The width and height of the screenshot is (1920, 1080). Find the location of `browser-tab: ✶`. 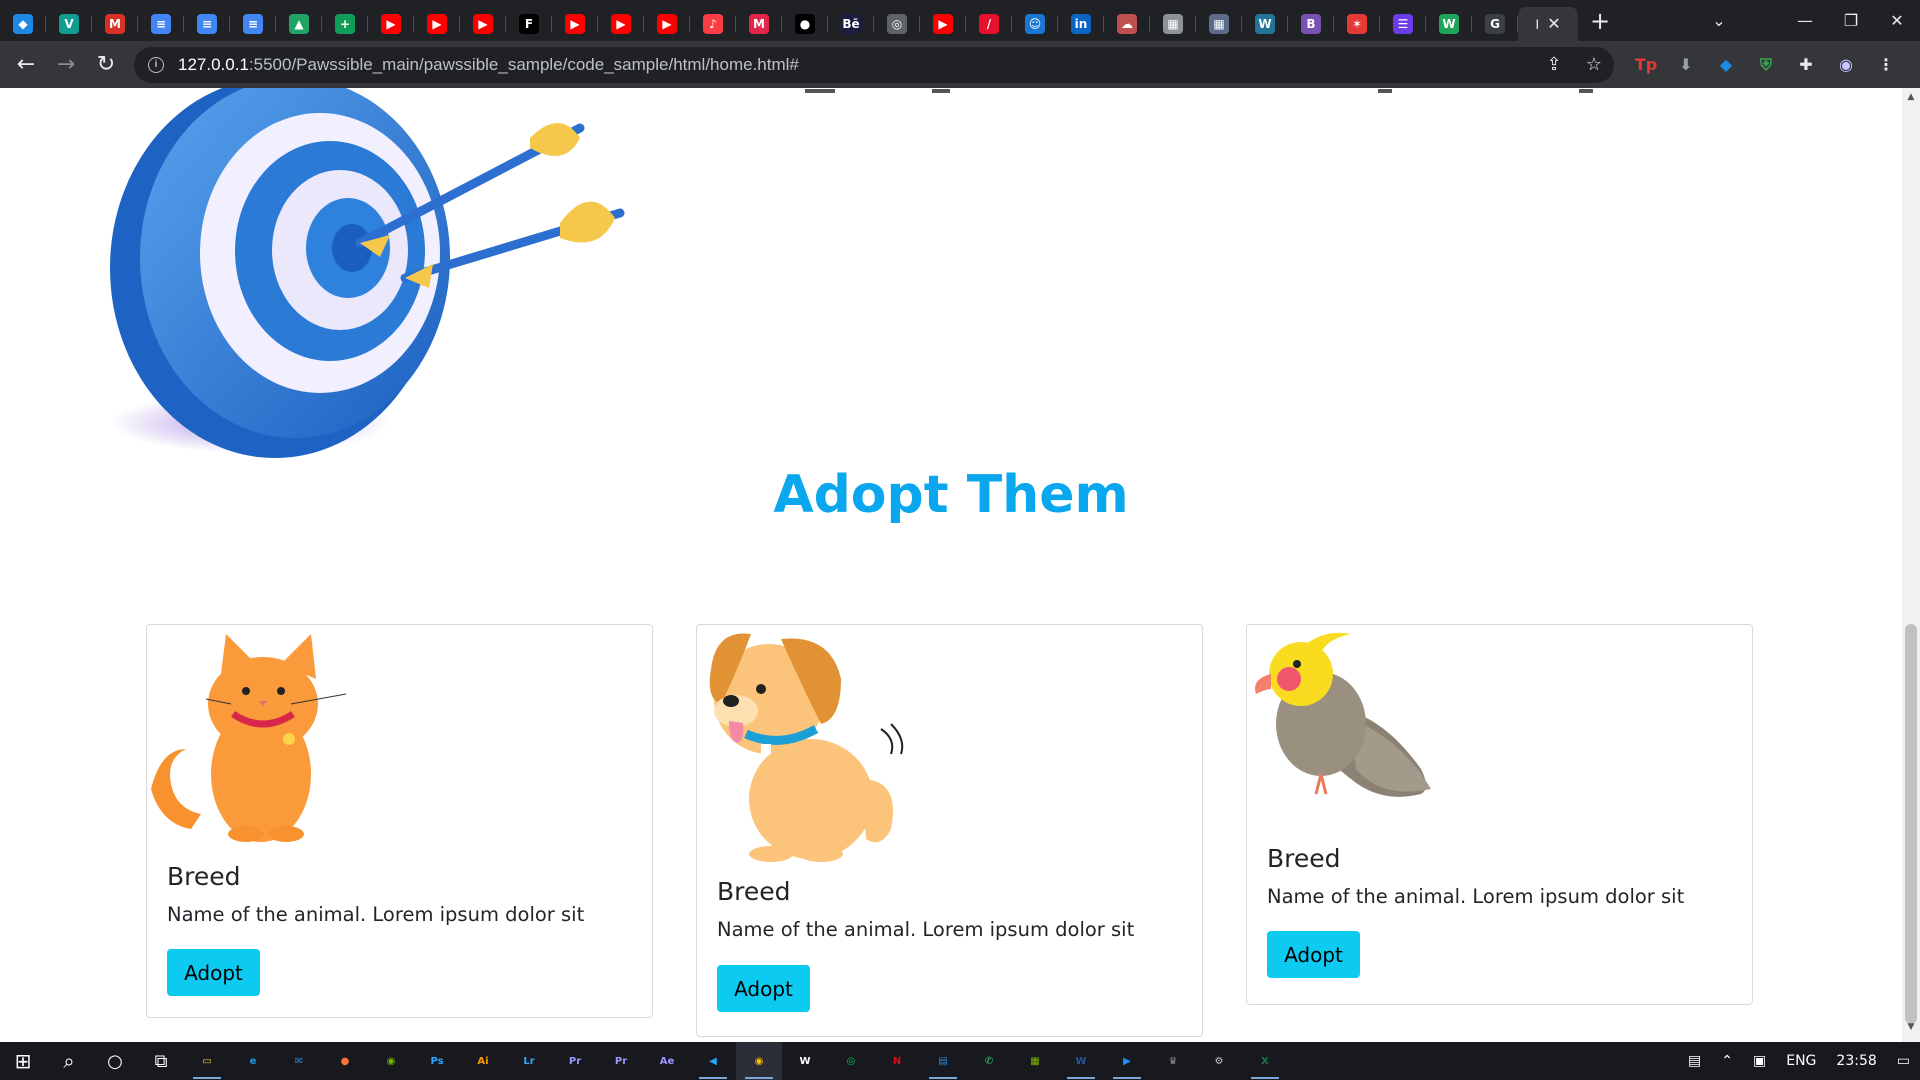

browser-tab: ✶ is located at coordinates (1357, 24).